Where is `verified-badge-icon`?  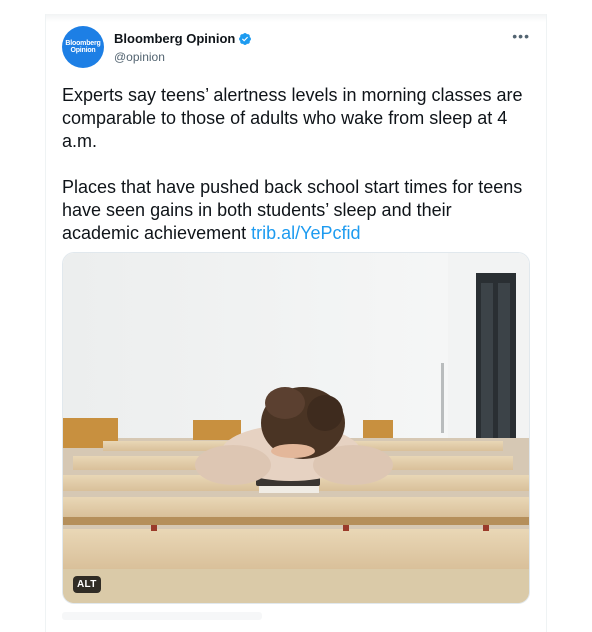
verified-badge-icon is located at coordinates (245, 38).